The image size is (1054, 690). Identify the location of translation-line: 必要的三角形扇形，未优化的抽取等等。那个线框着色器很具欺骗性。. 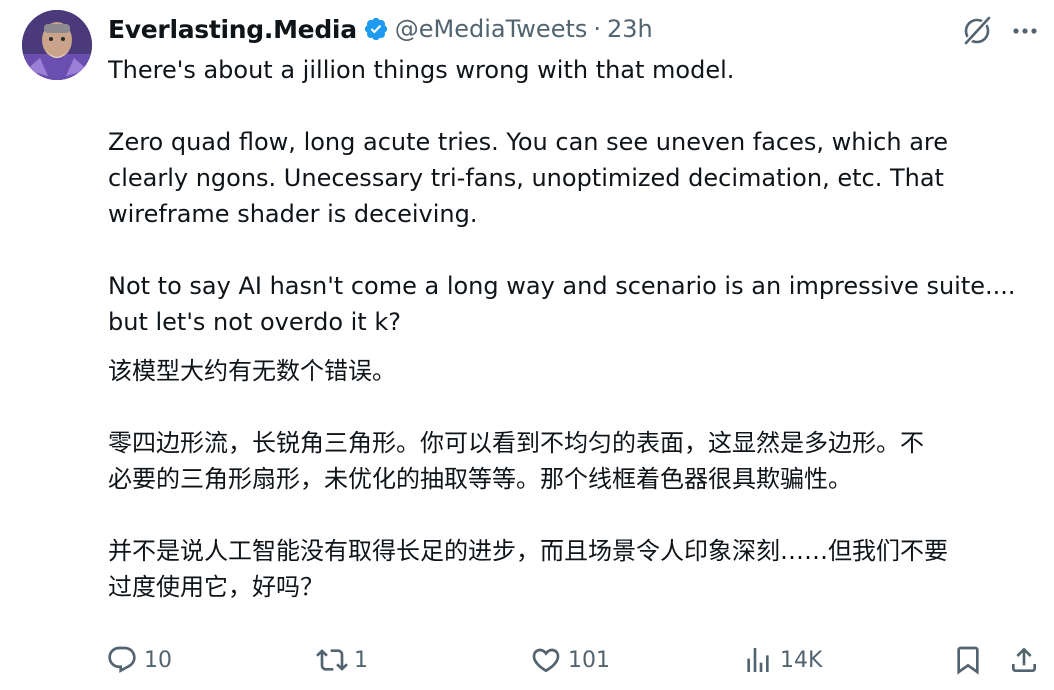
(480, 479).